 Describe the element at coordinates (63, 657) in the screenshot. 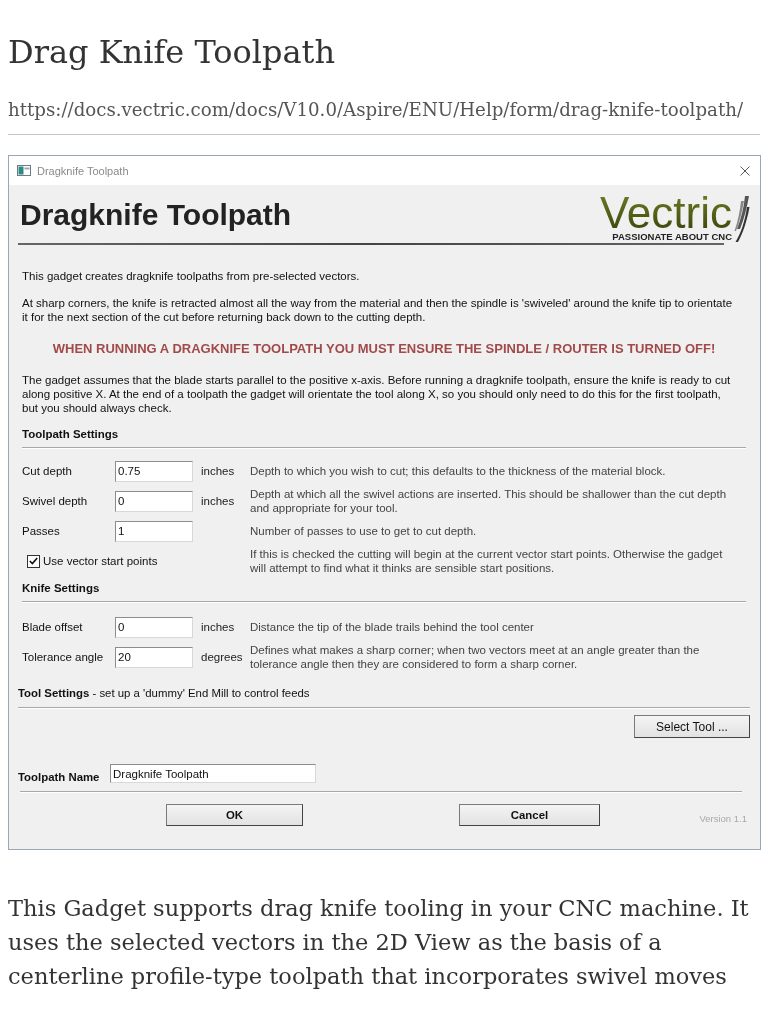

I see `field-label: Tolerance angle` at that location.